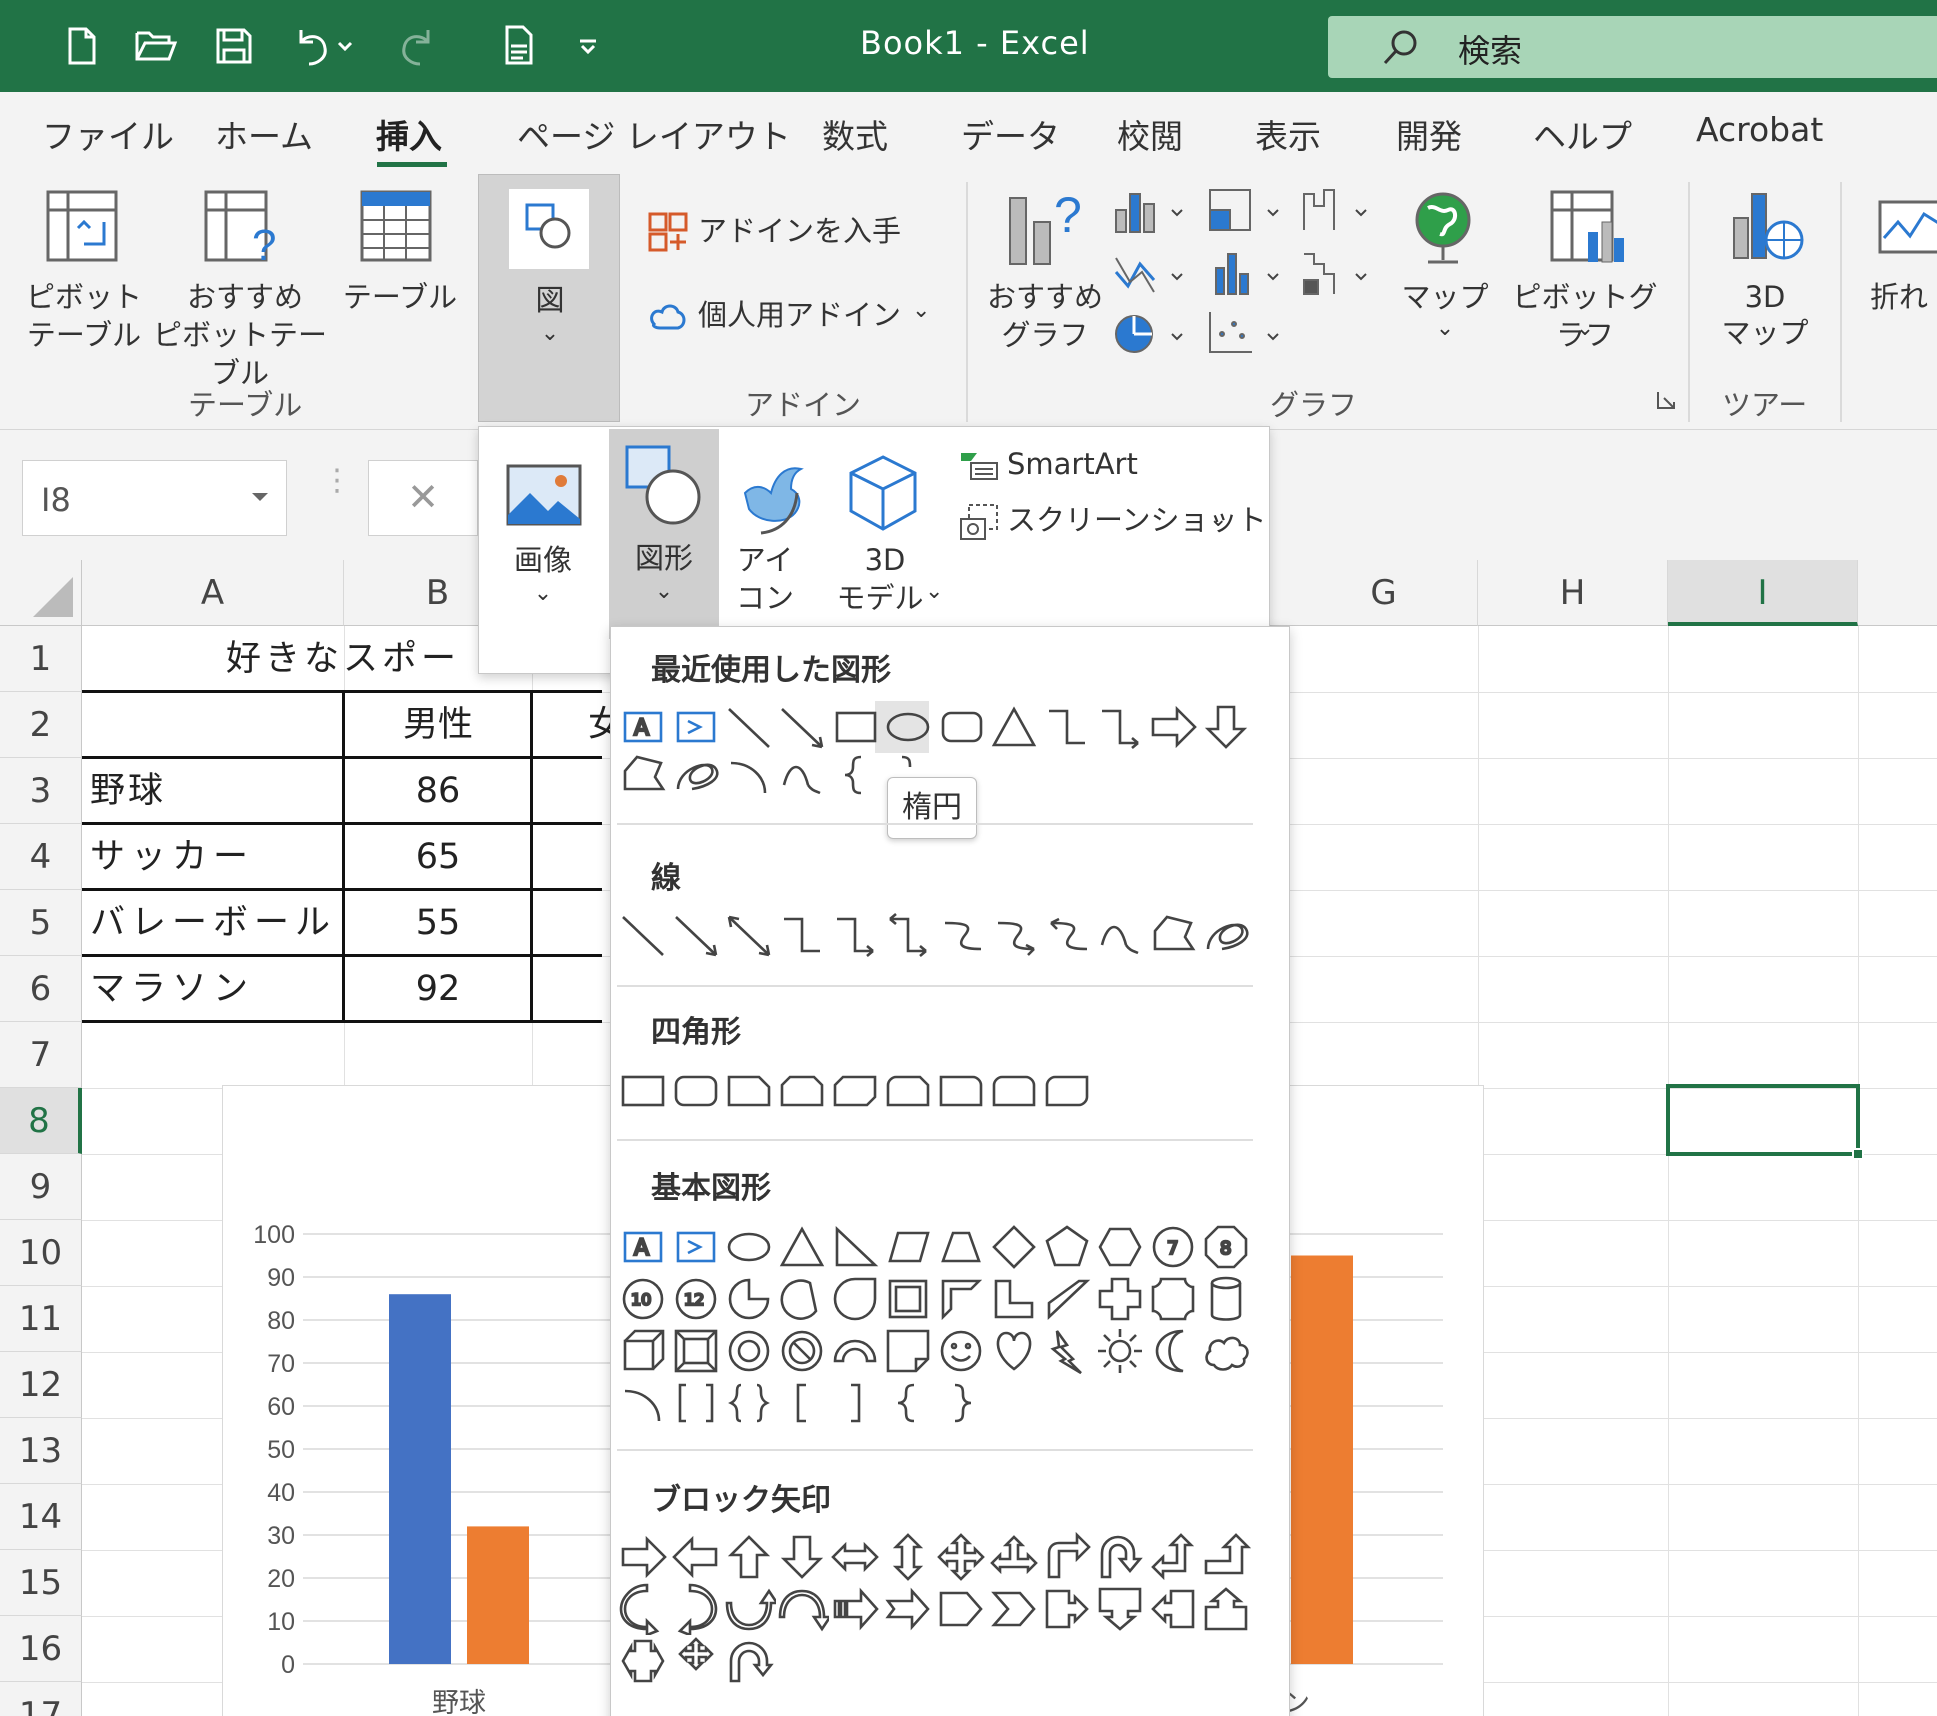 This screenshot has width=1937, height=1716. What do you see at coordinates (288, 1665) in the screenshot?
I see `y-tick-label: 0` at bounding box center [288, 1665].